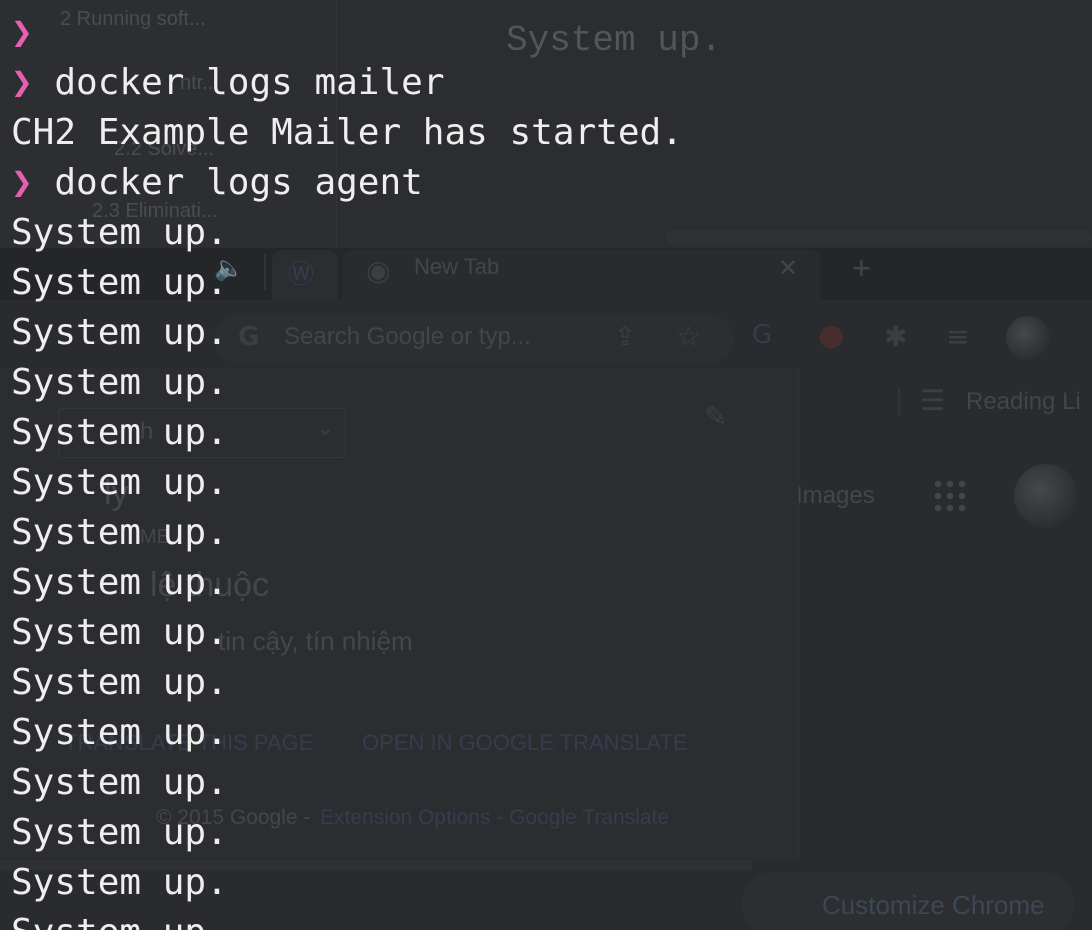  I want to click on terminal-prompt-line: ❯ docker logs agent, so click(217, 183).